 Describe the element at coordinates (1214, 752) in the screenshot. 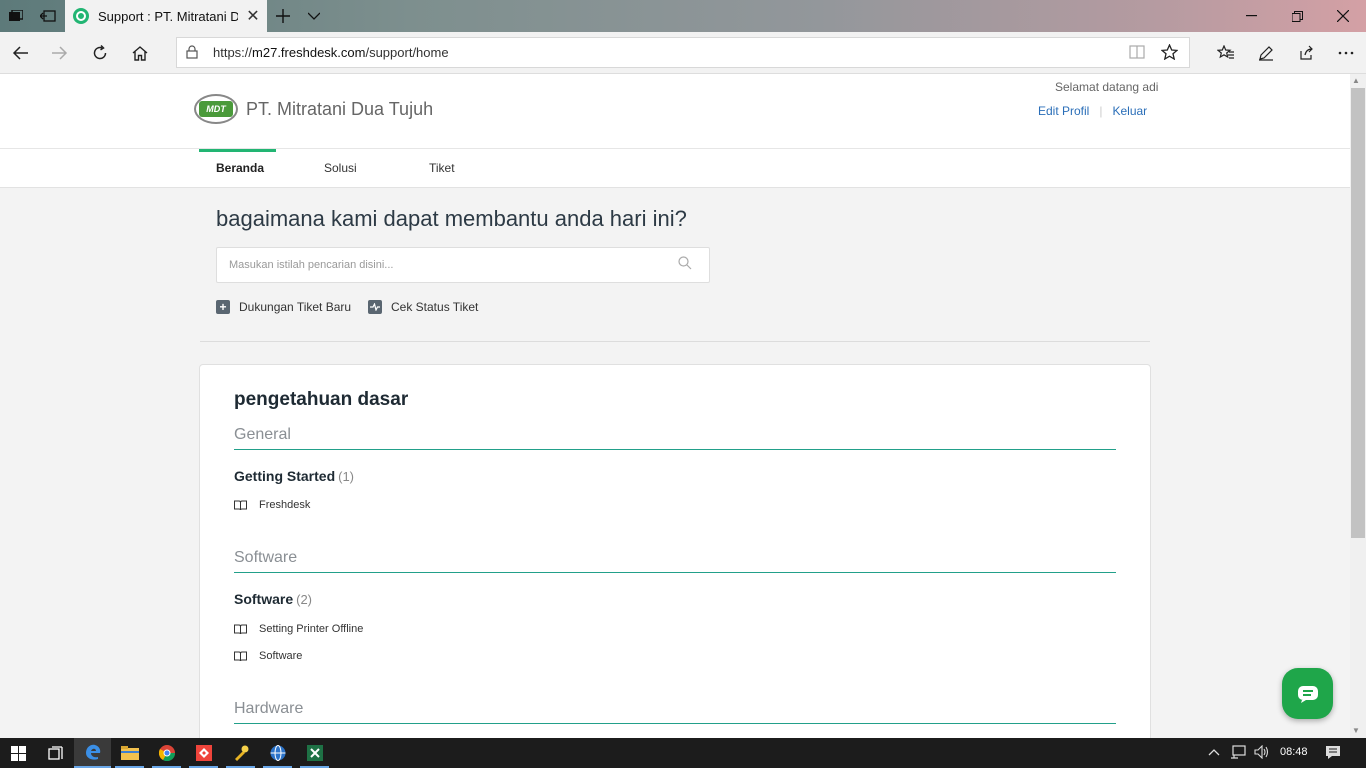

I see `tray-chevron-up-icon` at that location.